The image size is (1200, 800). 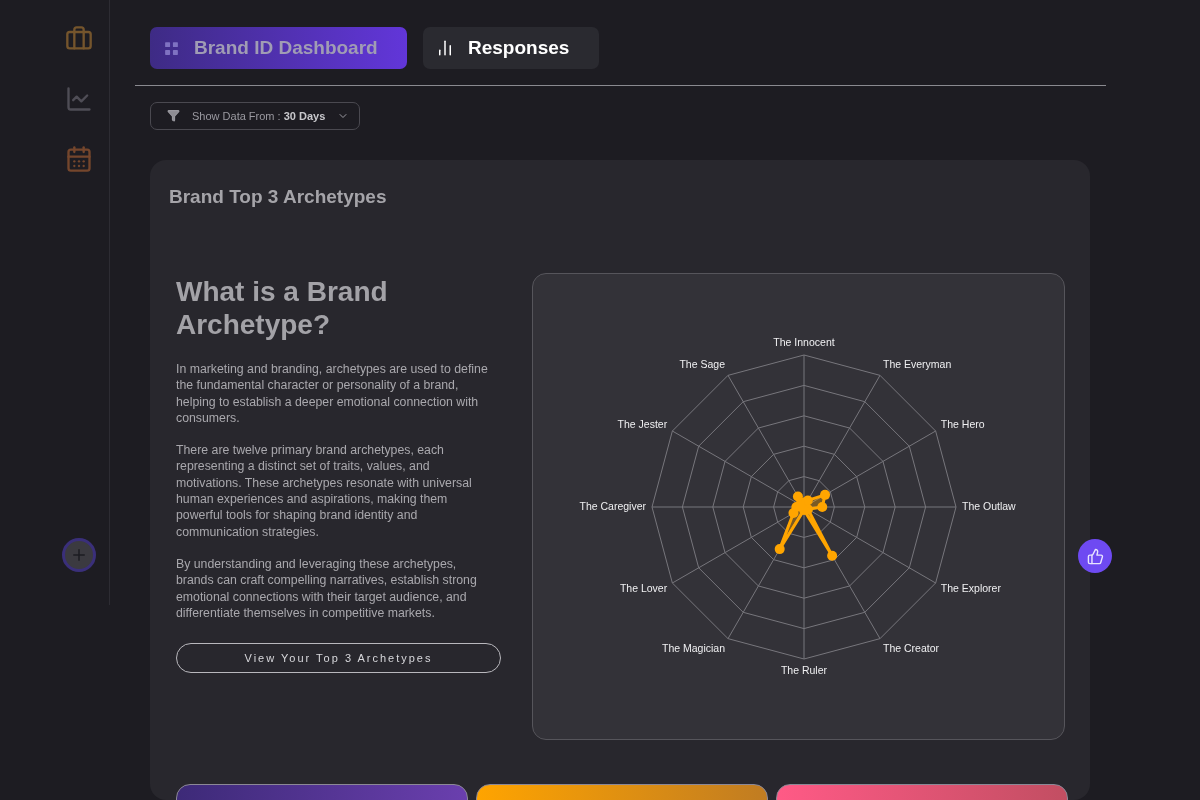 I want to click on grid-icon, so click(x=171, y=48).